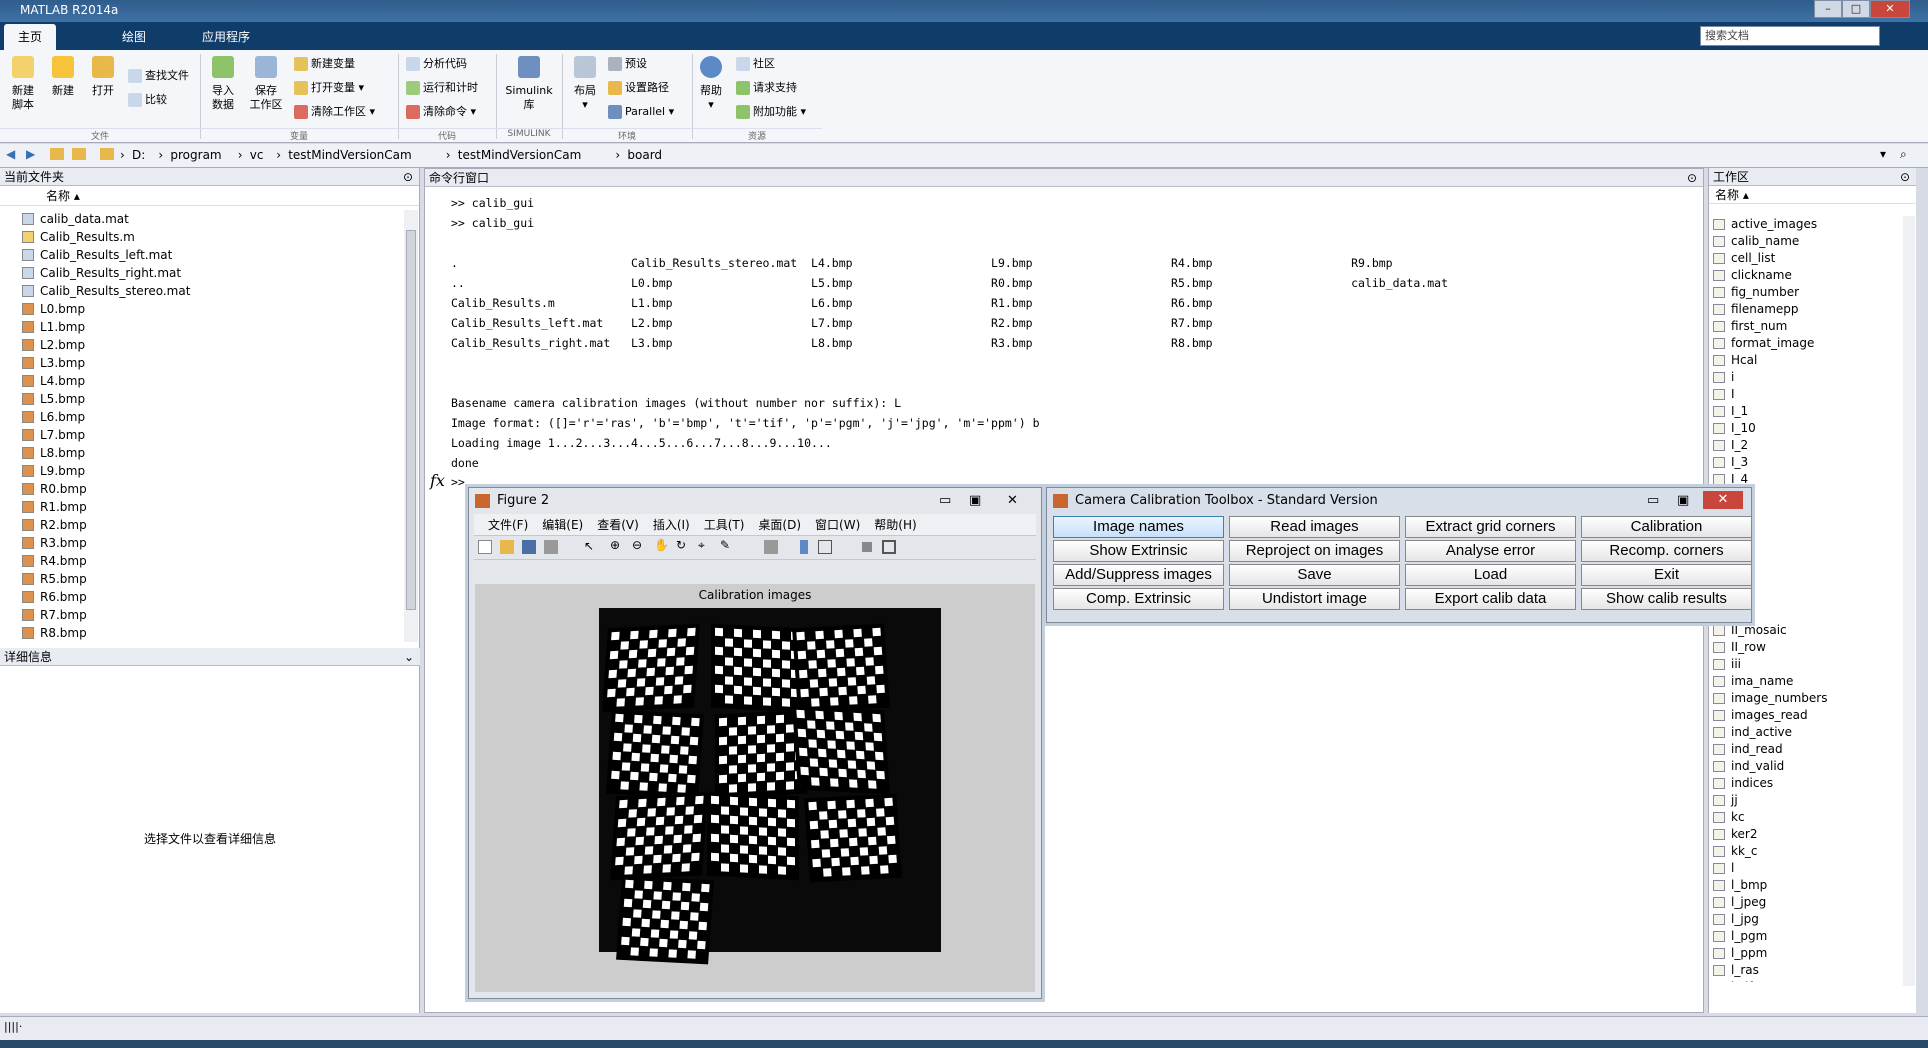 Image resolution: width=1928 pixels, height=1048 pixels. I want to click on workspace-variable: I_10, so click(1805, 428).